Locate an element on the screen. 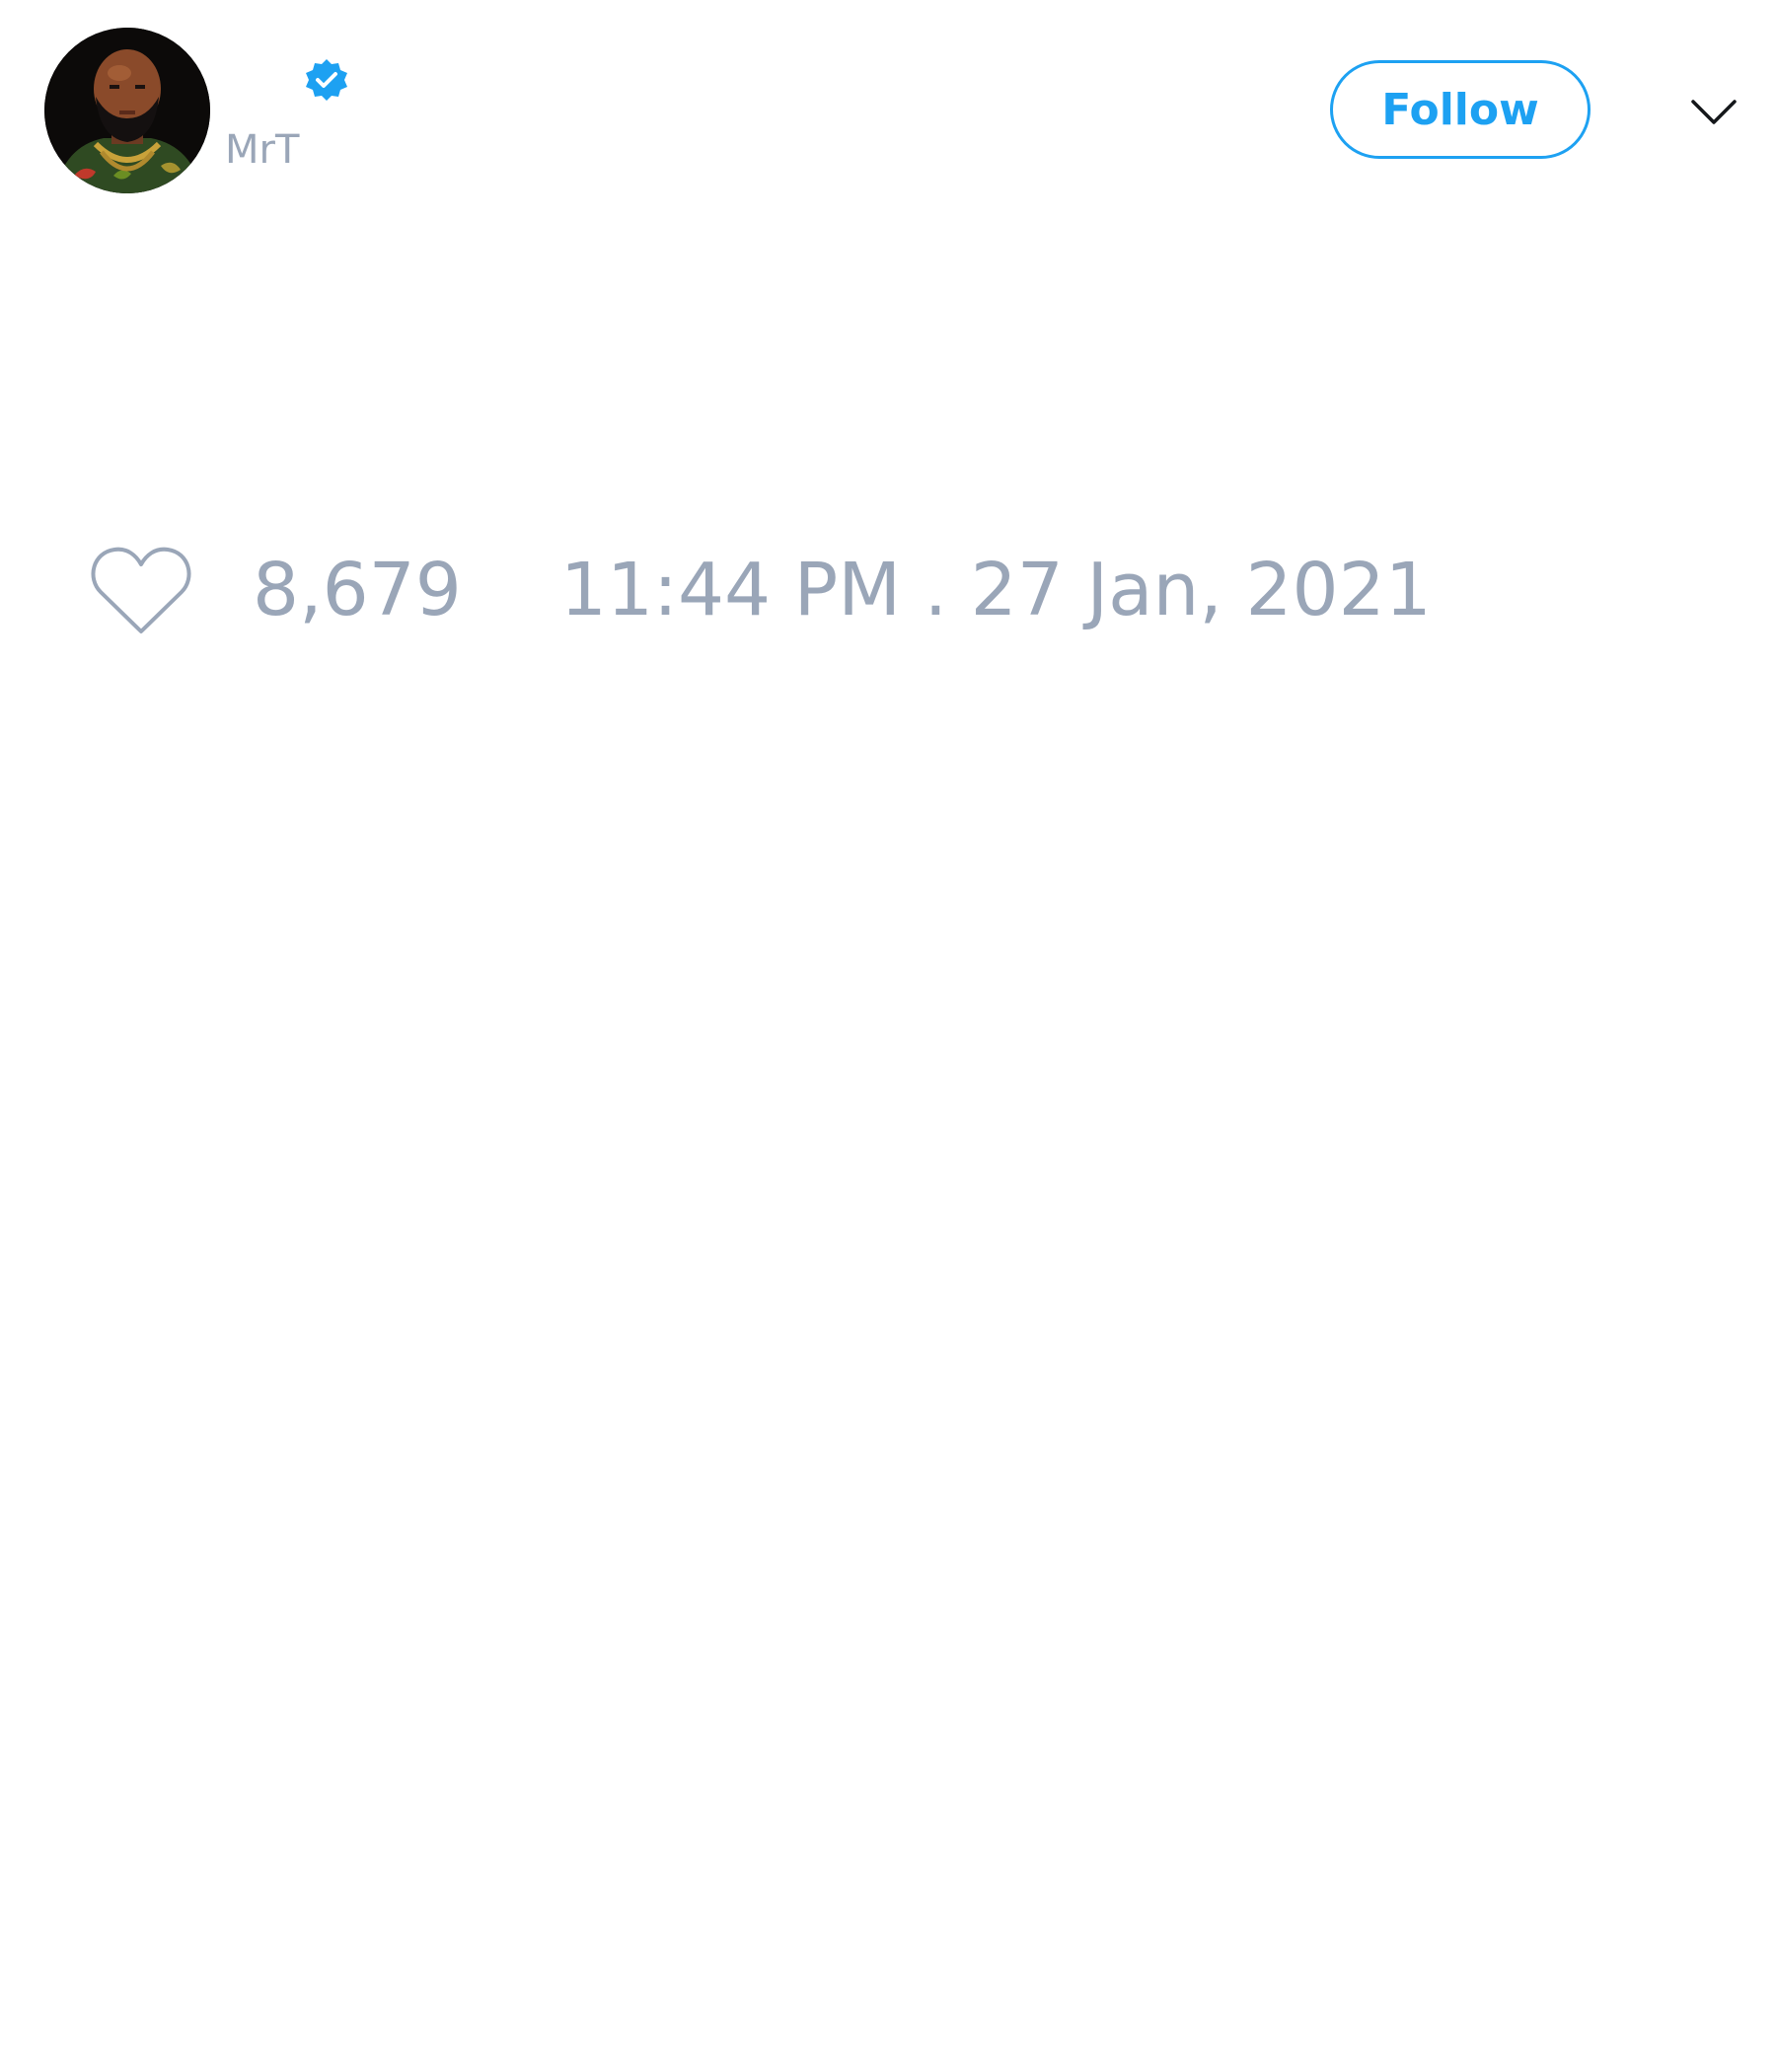  tweet-timestamp: 11:44 PM . 27 Jan, 2021 is located at coordinates (996, 590).